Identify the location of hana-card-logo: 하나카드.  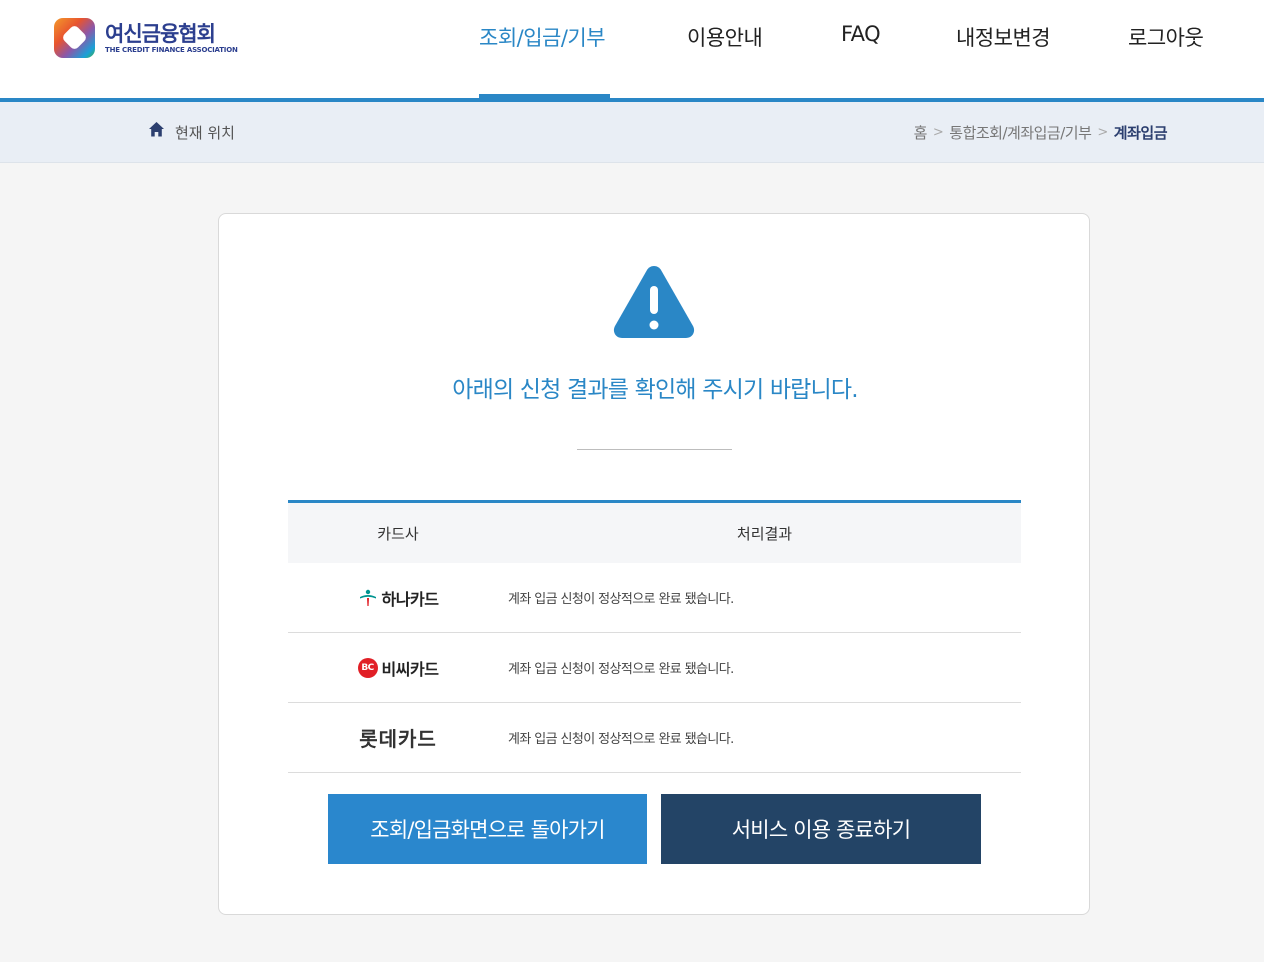
(398, 598).